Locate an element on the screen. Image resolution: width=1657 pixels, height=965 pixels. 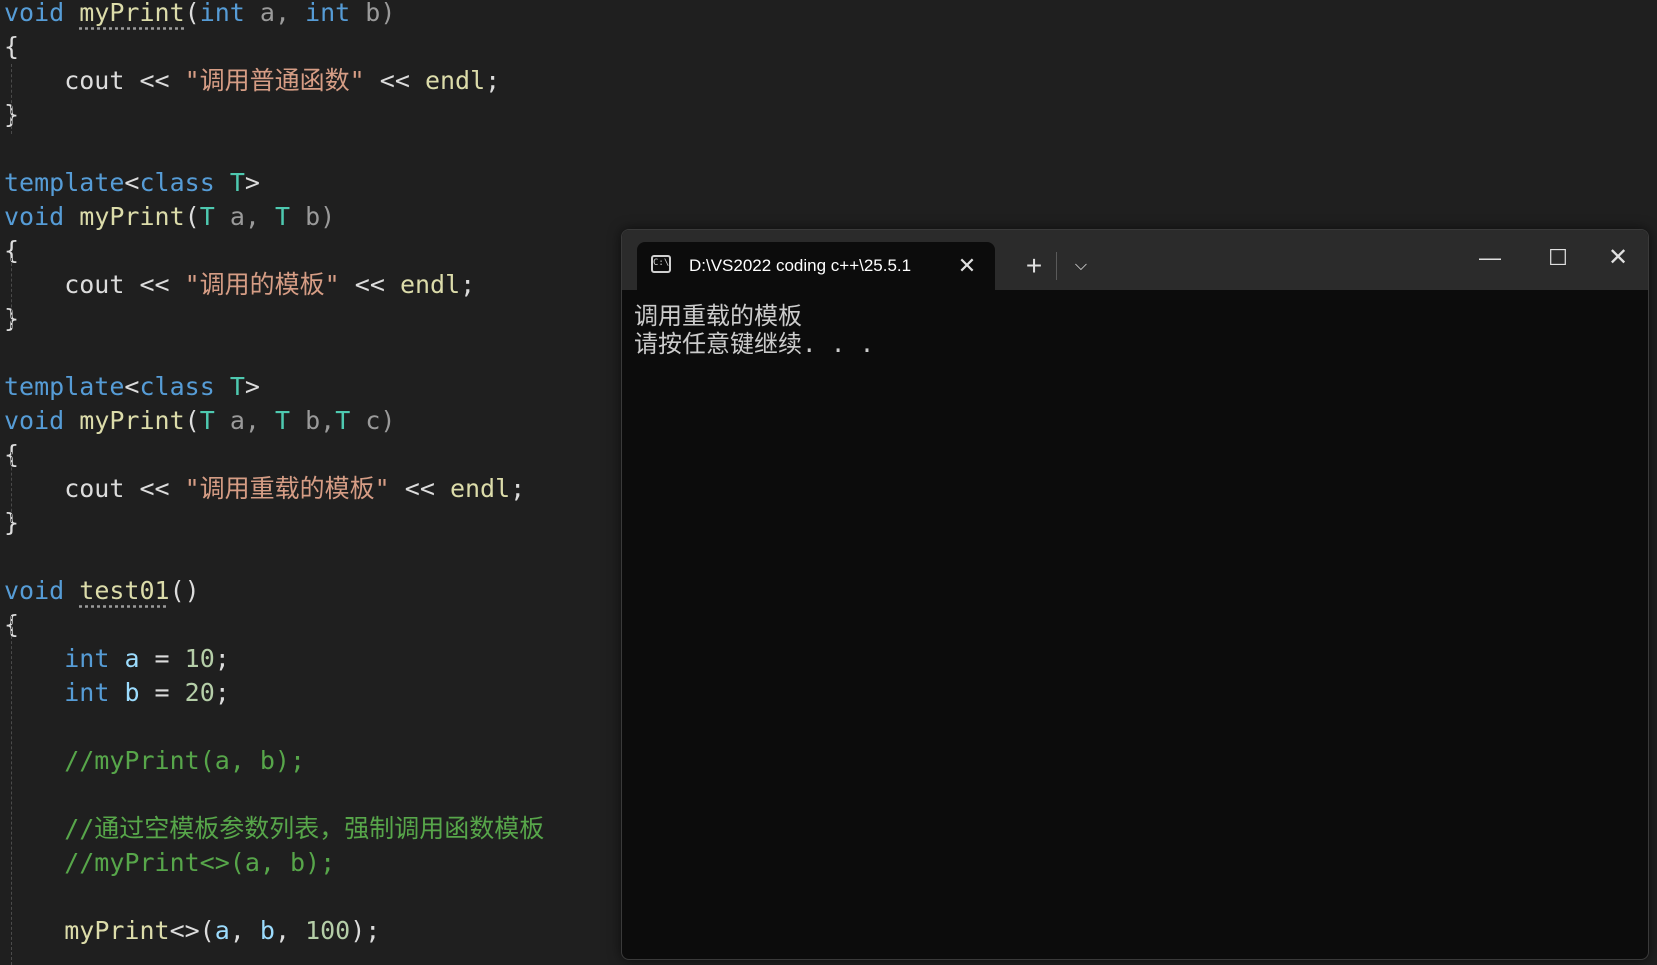
code-token: "调用普通函数" is located at coordinates (274, 80).